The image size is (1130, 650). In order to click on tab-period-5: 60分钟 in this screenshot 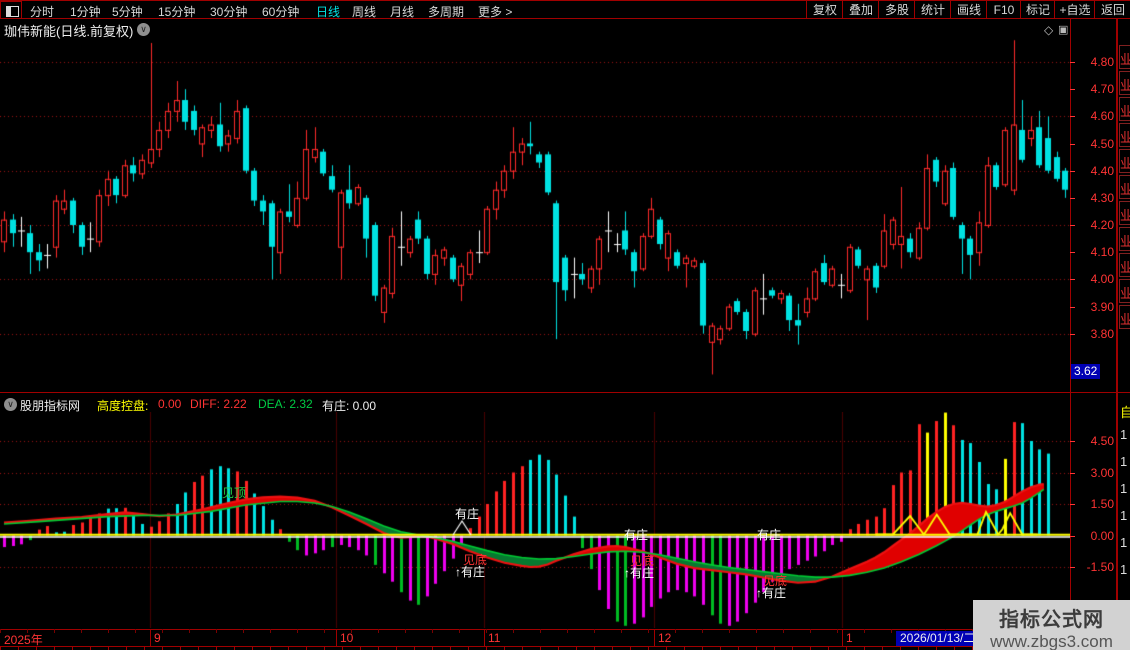, I will do `click(280, 11)`.